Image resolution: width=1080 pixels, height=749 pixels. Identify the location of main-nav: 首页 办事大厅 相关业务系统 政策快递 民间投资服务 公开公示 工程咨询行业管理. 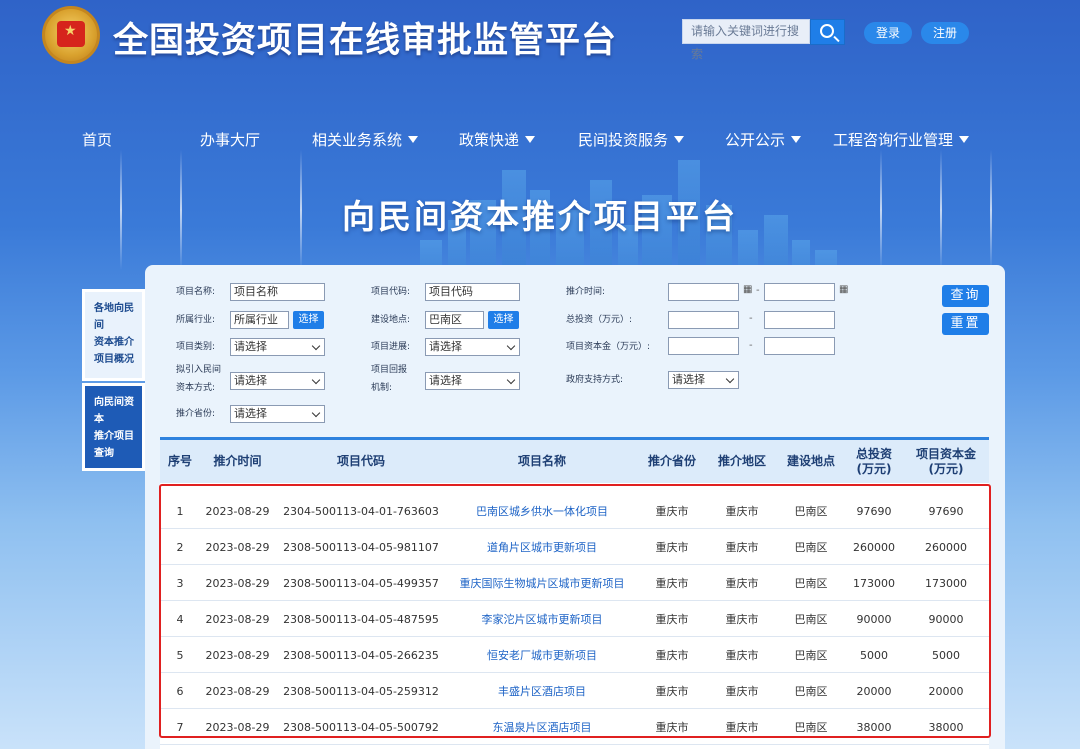
(540, 140).